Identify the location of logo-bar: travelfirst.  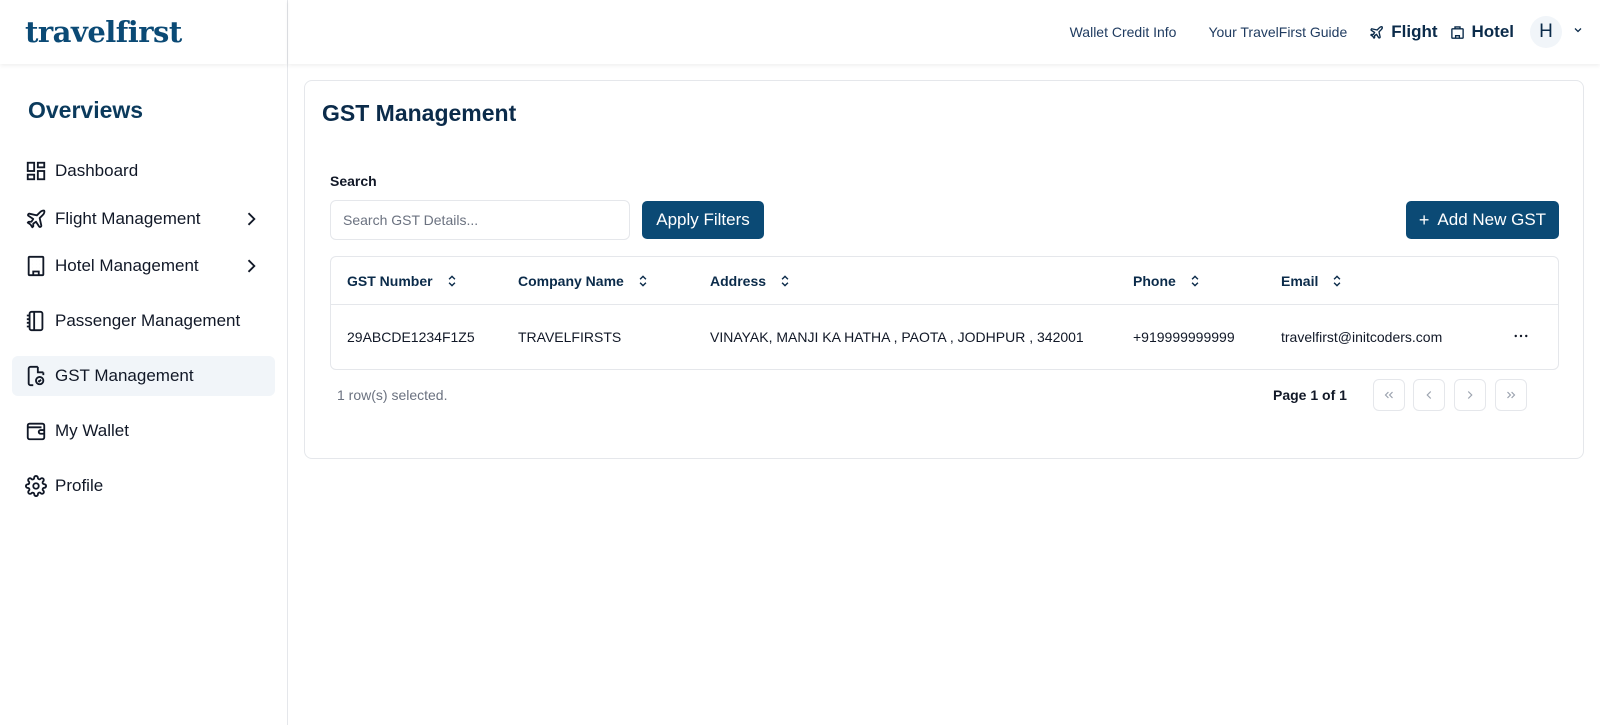
(143, 32).